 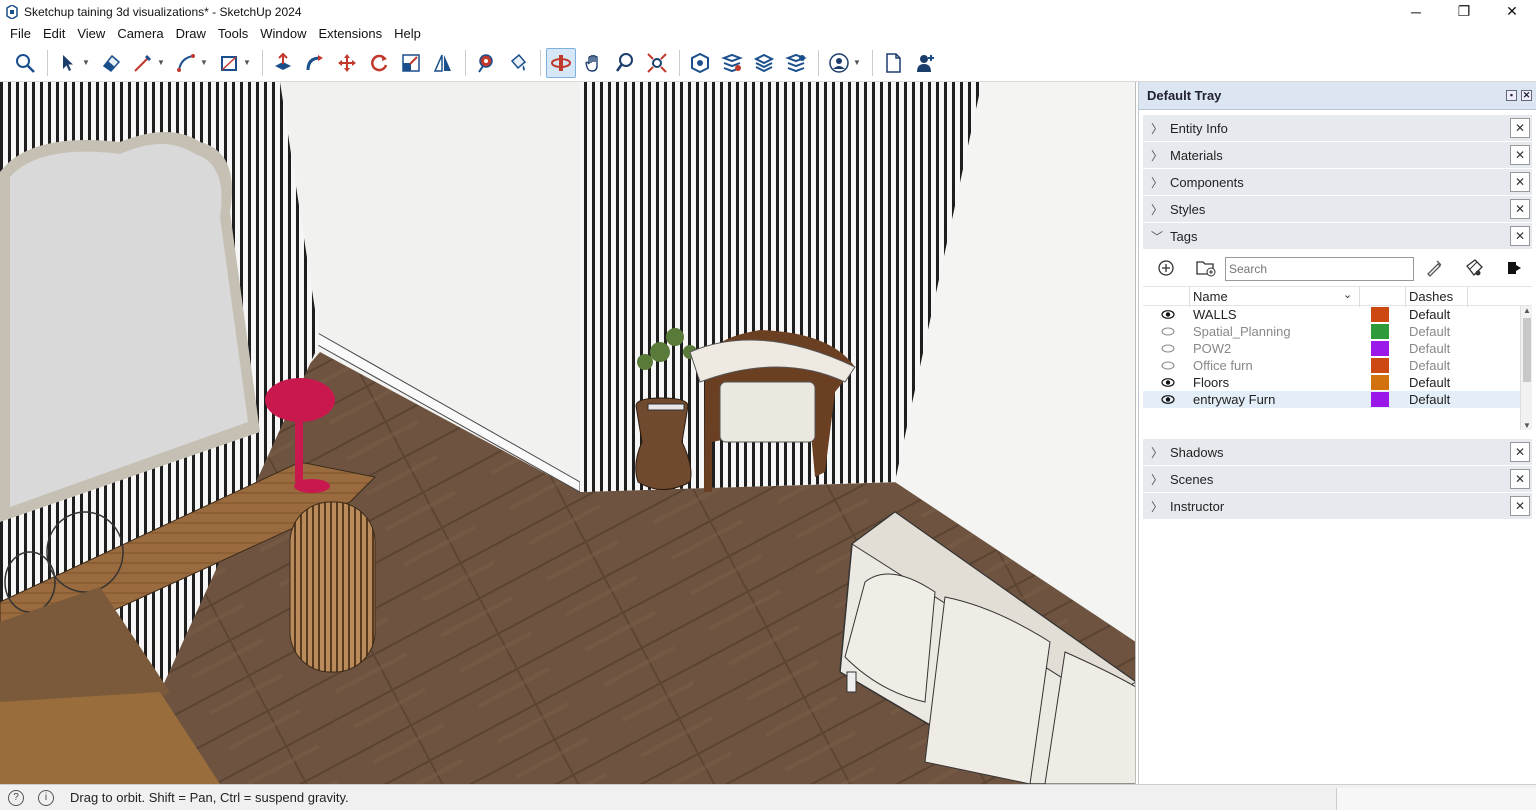 What do you see at coordinates (1211, 382) in the screenshot?
I see `tag-name: Floors` at bounding box center [1211, 382].